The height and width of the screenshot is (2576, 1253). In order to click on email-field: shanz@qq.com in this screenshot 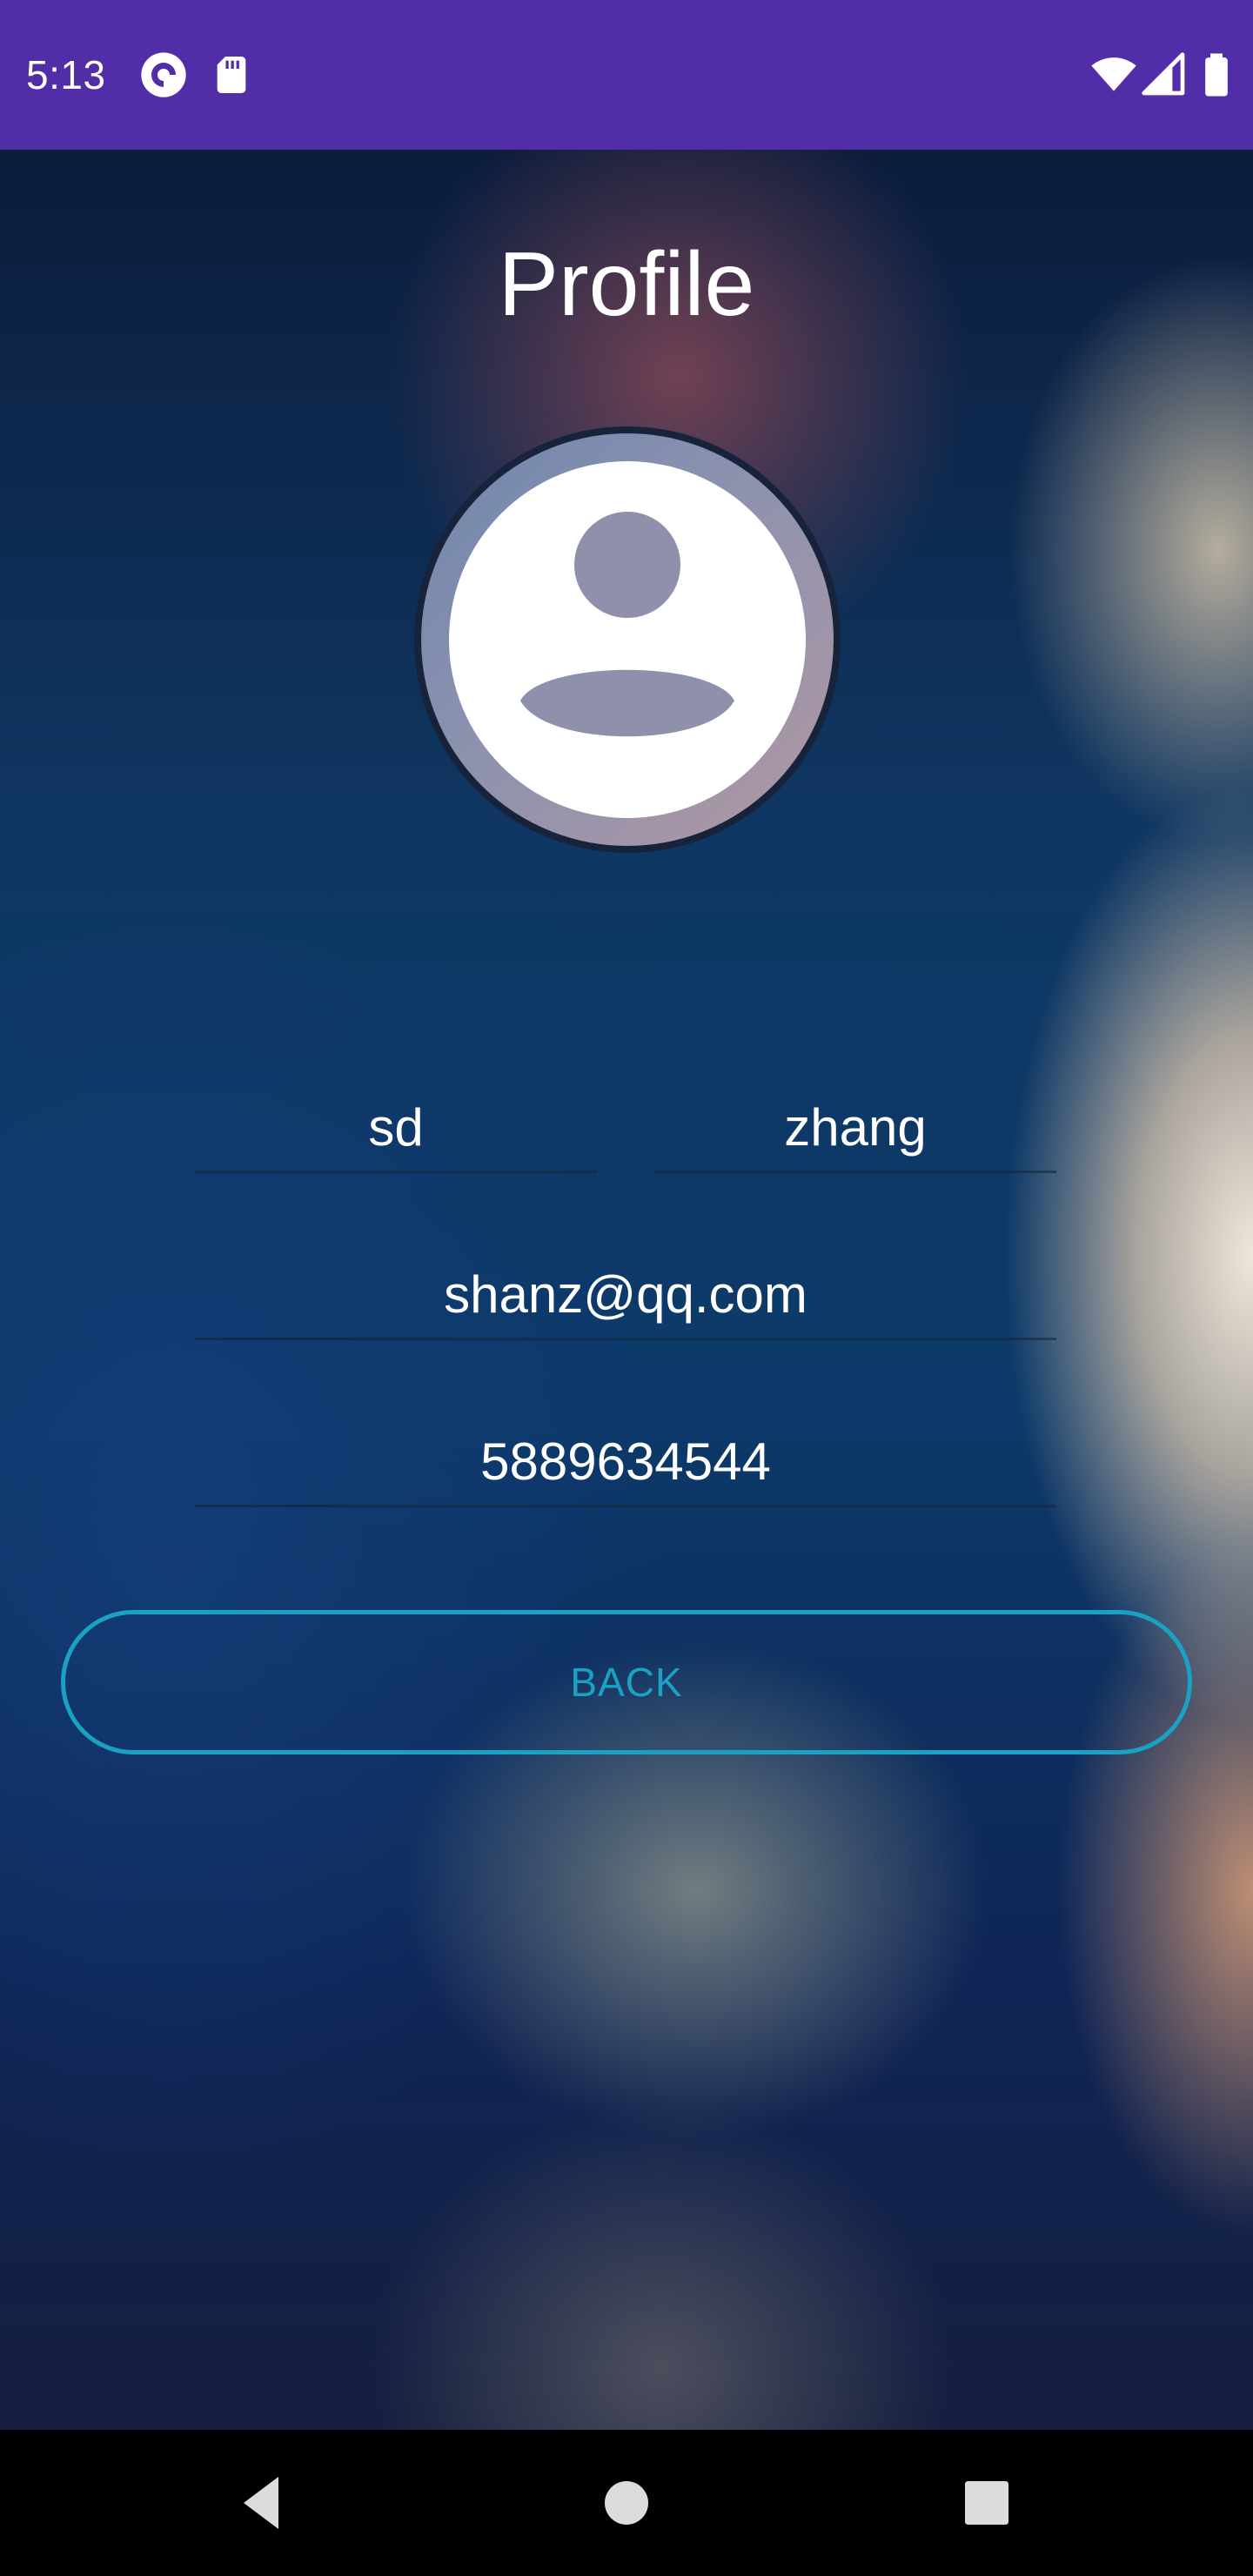, I will do `click(625, 1300)`.